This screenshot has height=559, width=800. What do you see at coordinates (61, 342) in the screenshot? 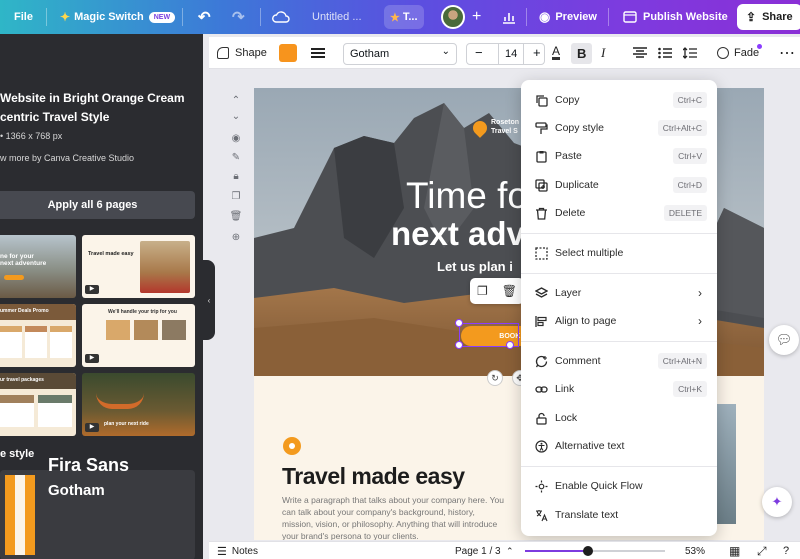
I see `card-shape` at bounding box center [61, 342].